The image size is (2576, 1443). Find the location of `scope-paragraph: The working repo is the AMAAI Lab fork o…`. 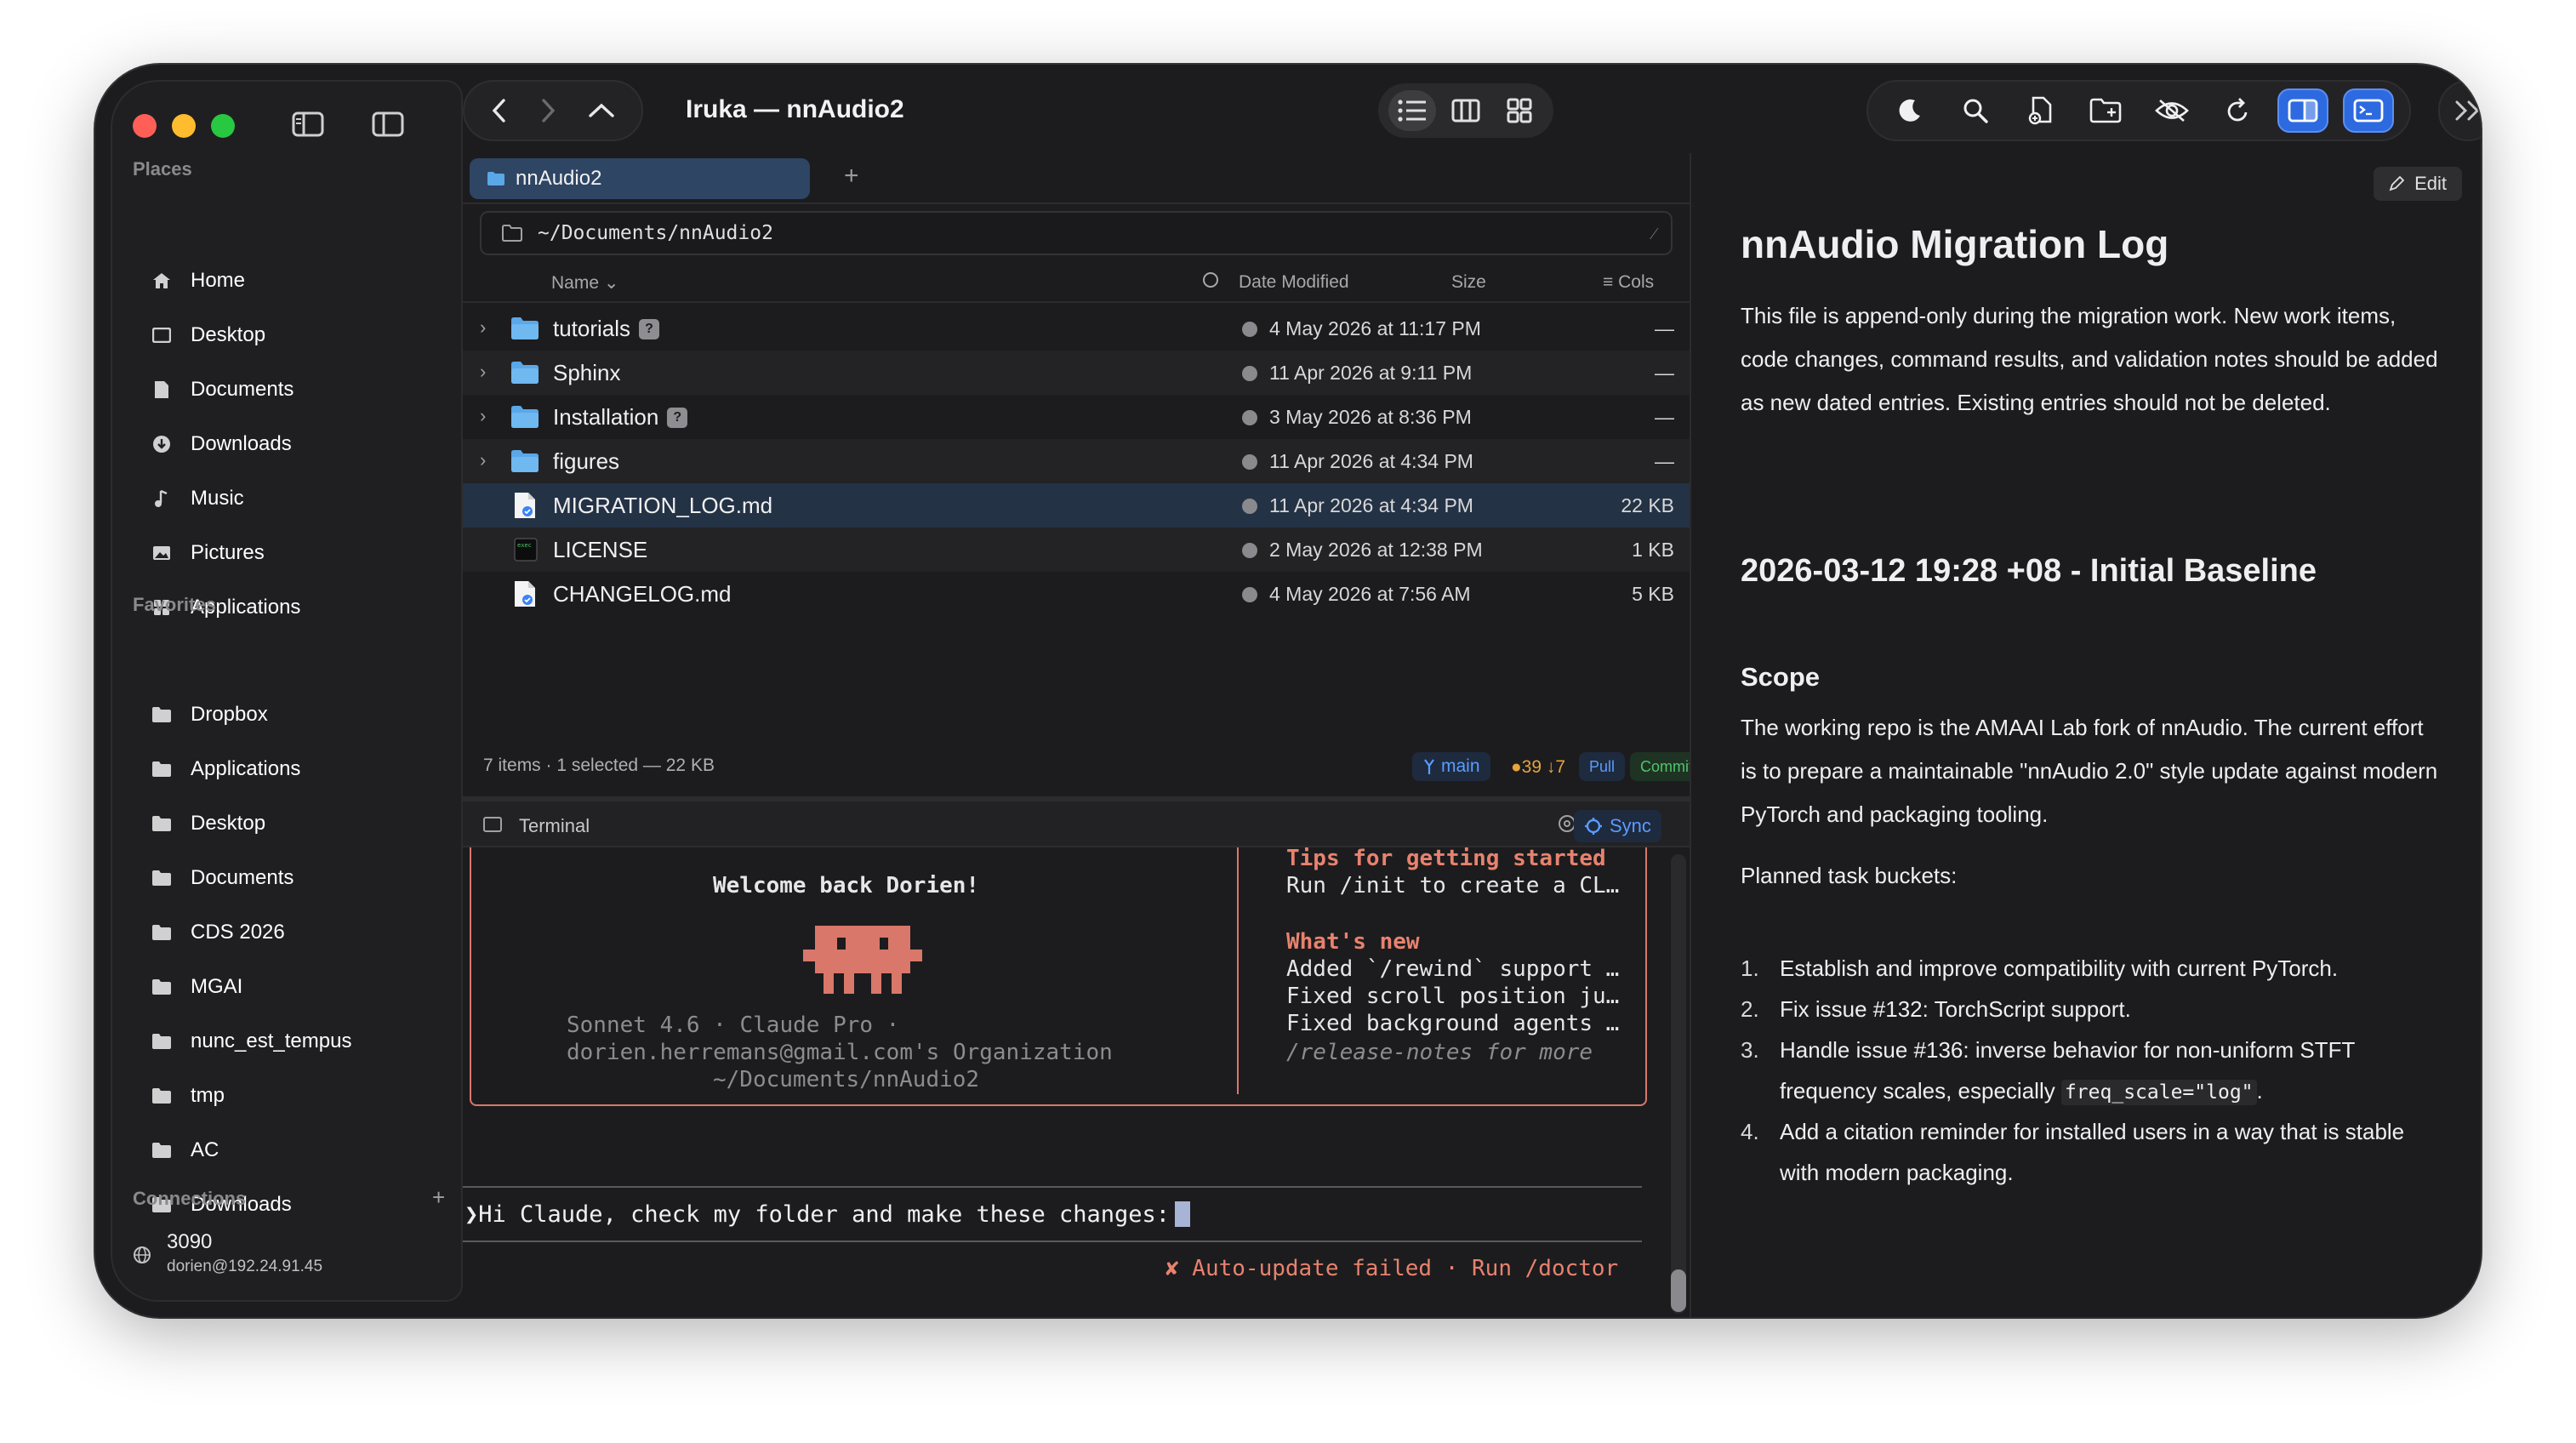

scope-paragraph: The working repo is the AMAAI Lab fork o… is located at coordinates (2089, 771).